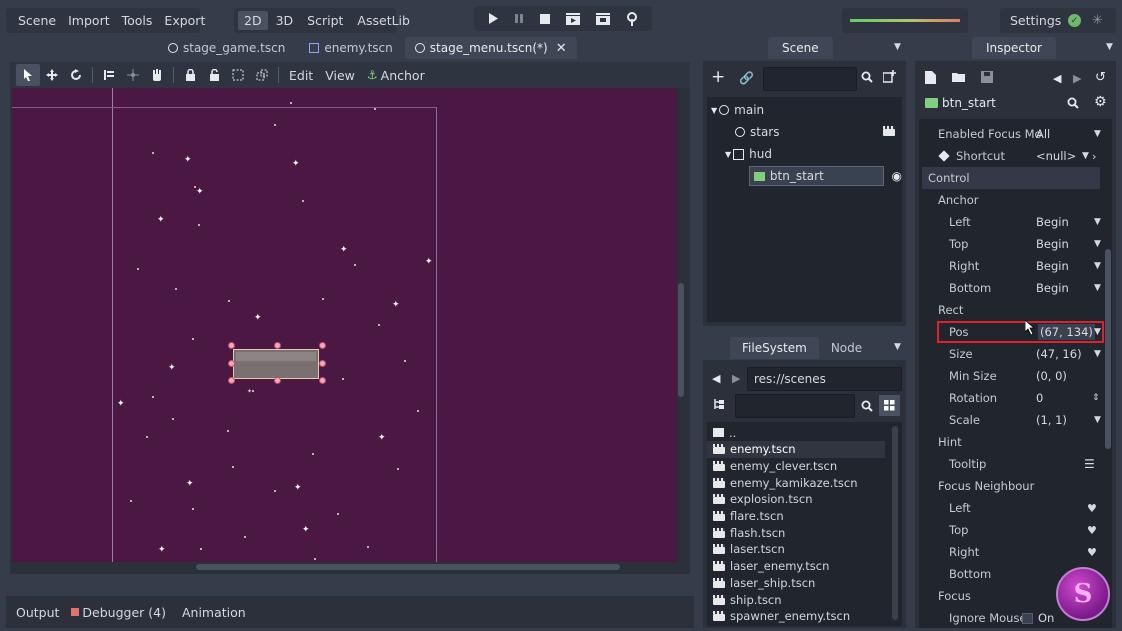 This screenshot has width=1122, height=631. What do you see at coordinates (796, 582) in the screenshot?
I see `file-row: laser_ship.tscn` at bounding box center [796, 582].